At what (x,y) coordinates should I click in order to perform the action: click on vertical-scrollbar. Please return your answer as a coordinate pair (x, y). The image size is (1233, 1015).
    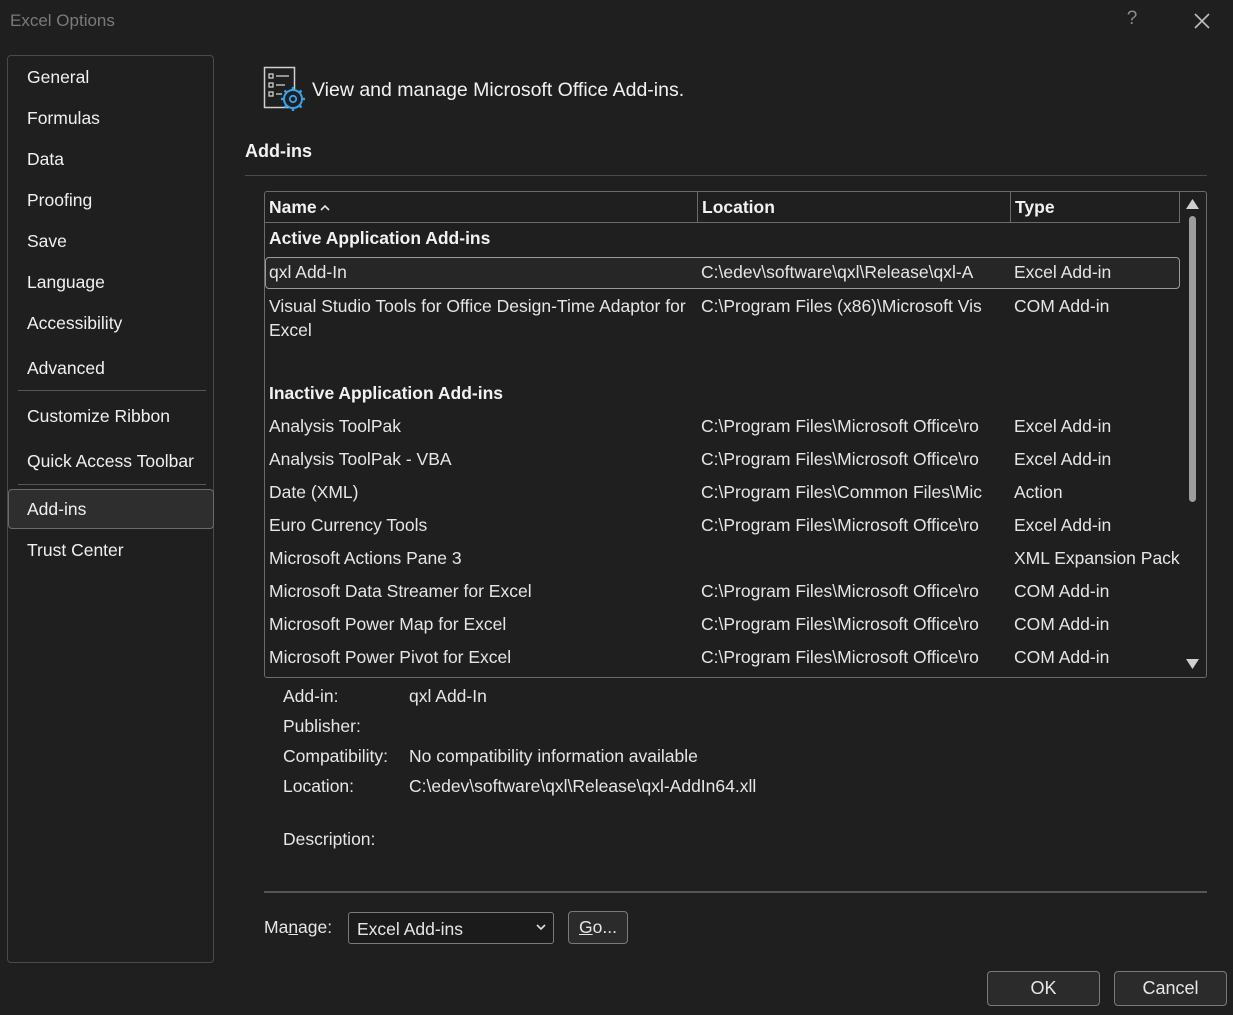
    Looking at the image, I should click on (1193, 434).